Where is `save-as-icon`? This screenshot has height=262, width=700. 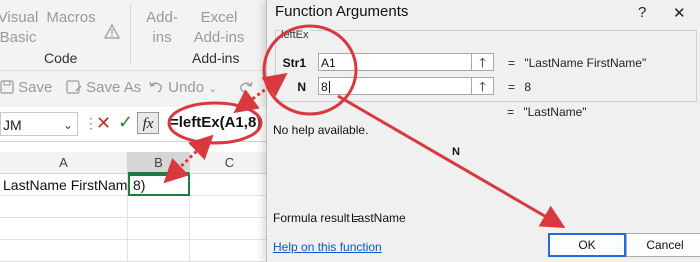 save-as-icon is located at coordinates (74, 87).